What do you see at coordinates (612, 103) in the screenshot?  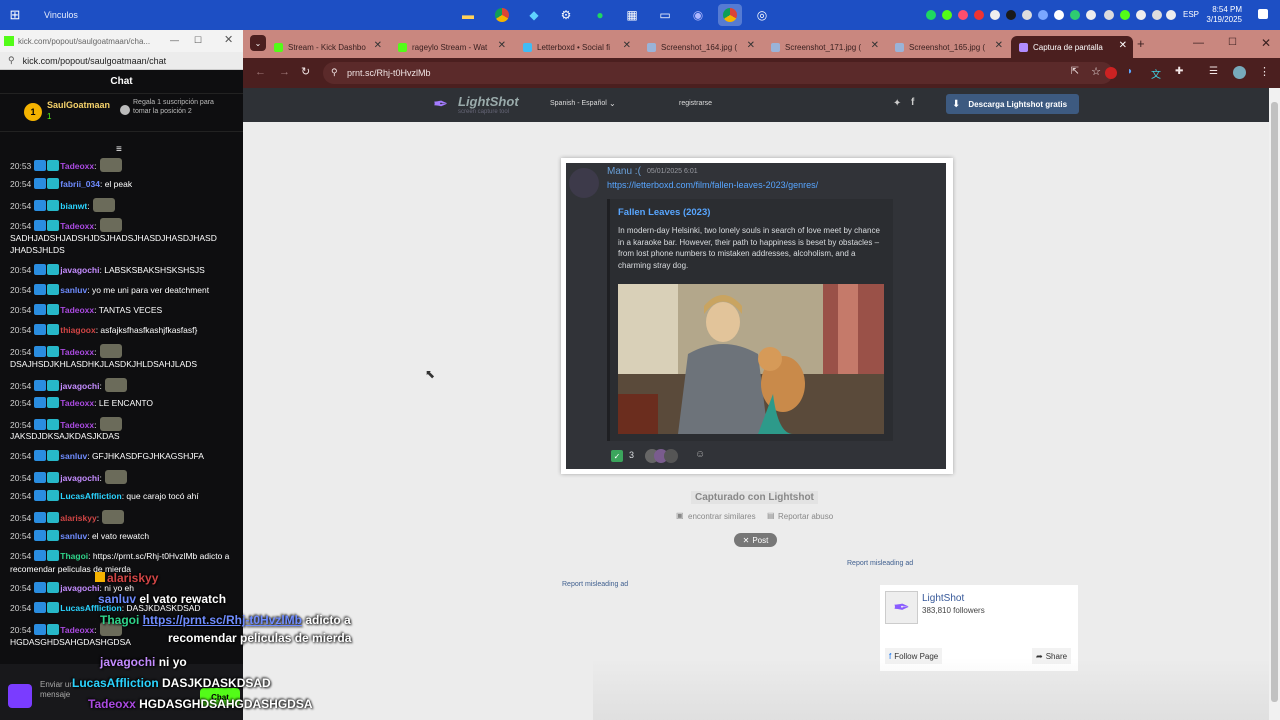 I see `language-chevron-icon: ⌄` at bounding box center [612, 103].